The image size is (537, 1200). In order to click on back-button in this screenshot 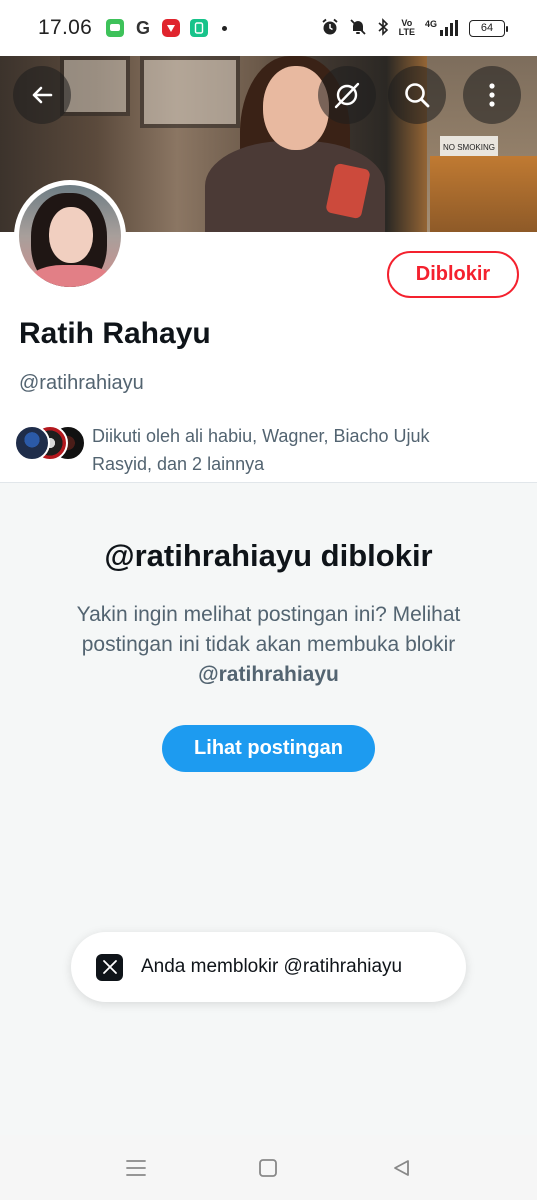, I will do `click(42, 95)`.